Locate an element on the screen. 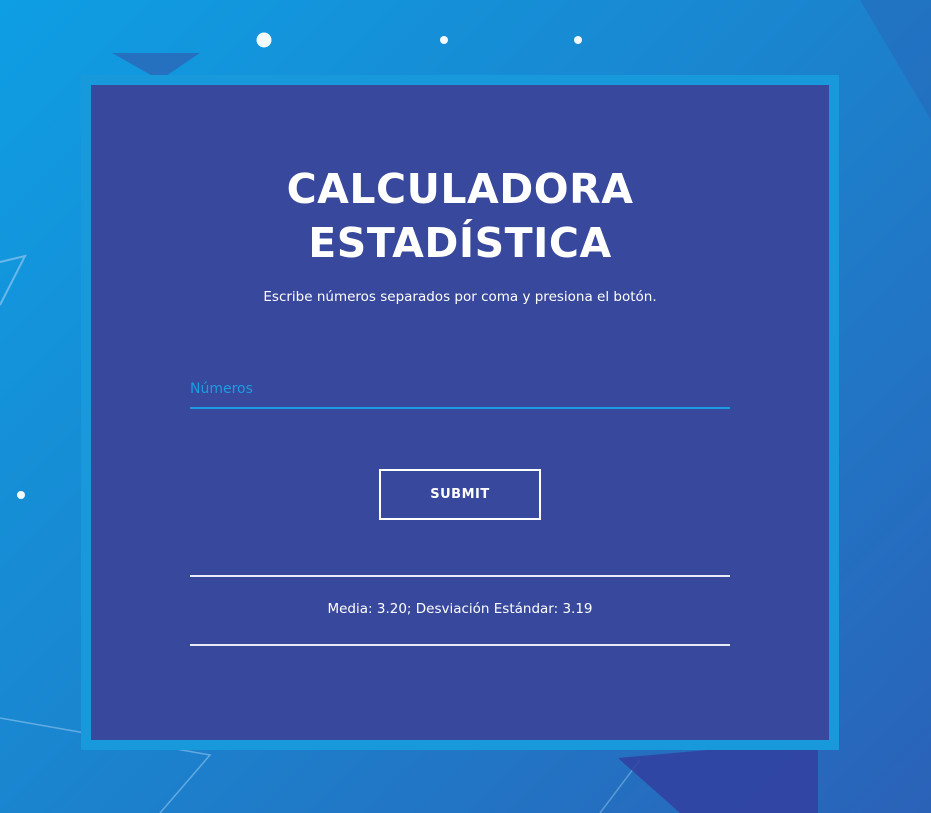 The width and height of the screenshot is (931, 813). numbers-input is located at coordinates (460, 388).